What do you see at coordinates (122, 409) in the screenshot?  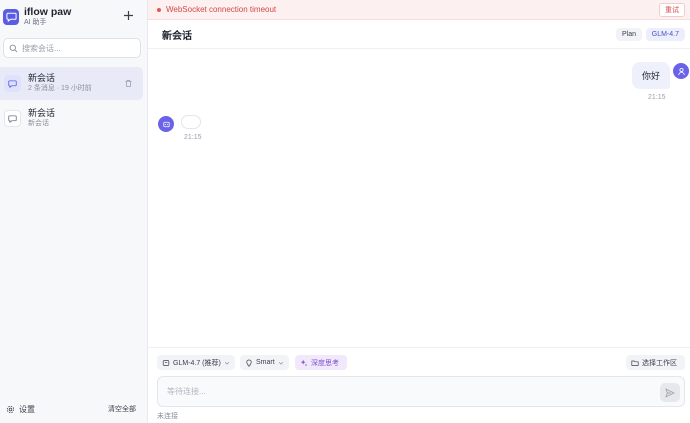 I see `clear-all-button: 清空全部` at bounding box center [122, 409].